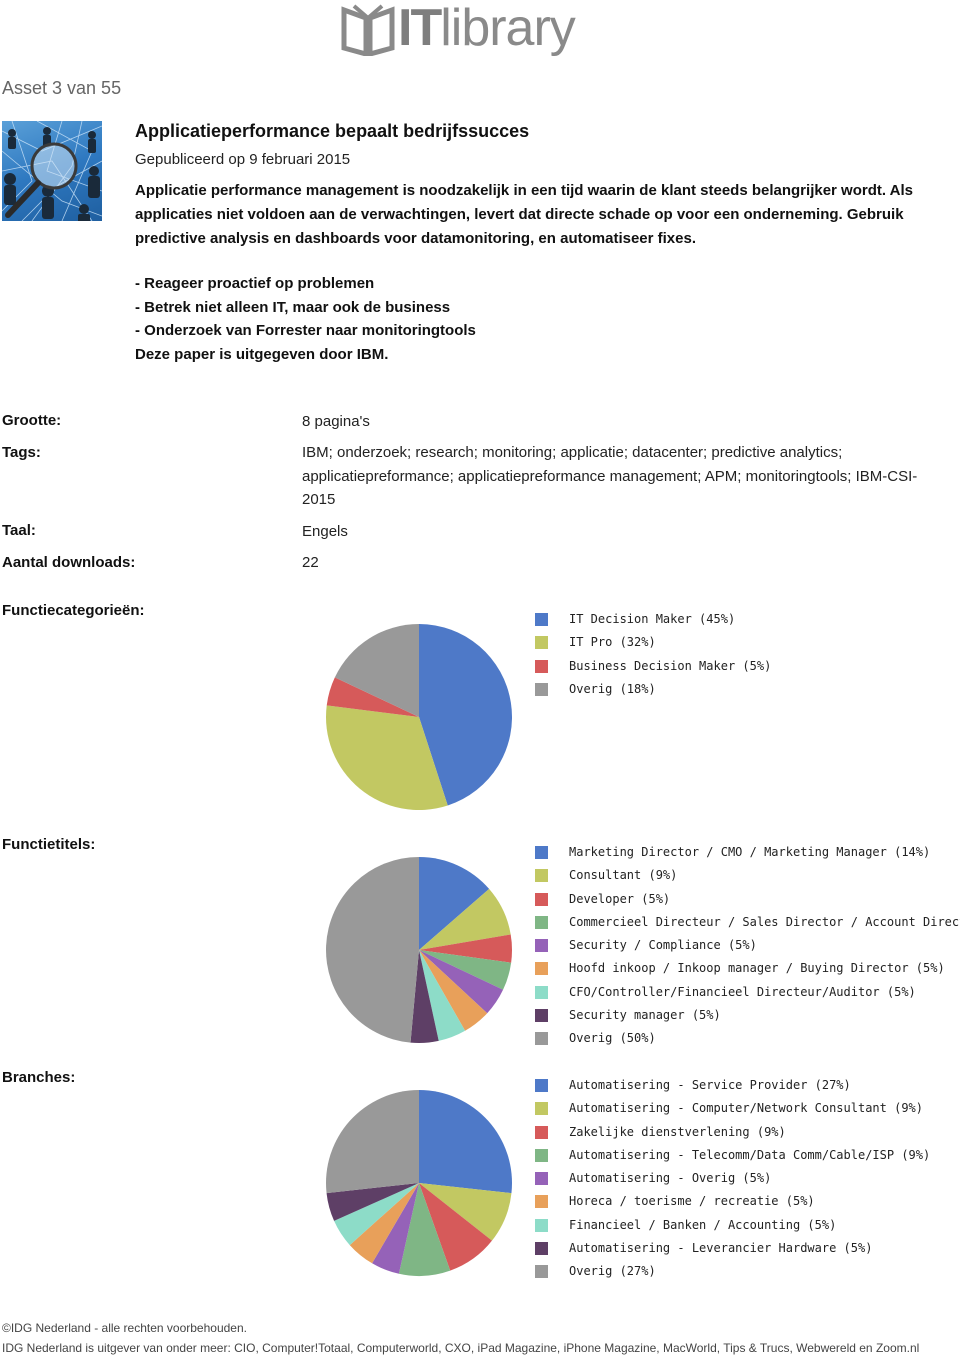 The height and width of the screenshot is (1357, 960). What do you see at coordinates (612, 1038) in the screenshot?
I see `legend-label: Overig (50%)` at bounding box center [612, 1038].